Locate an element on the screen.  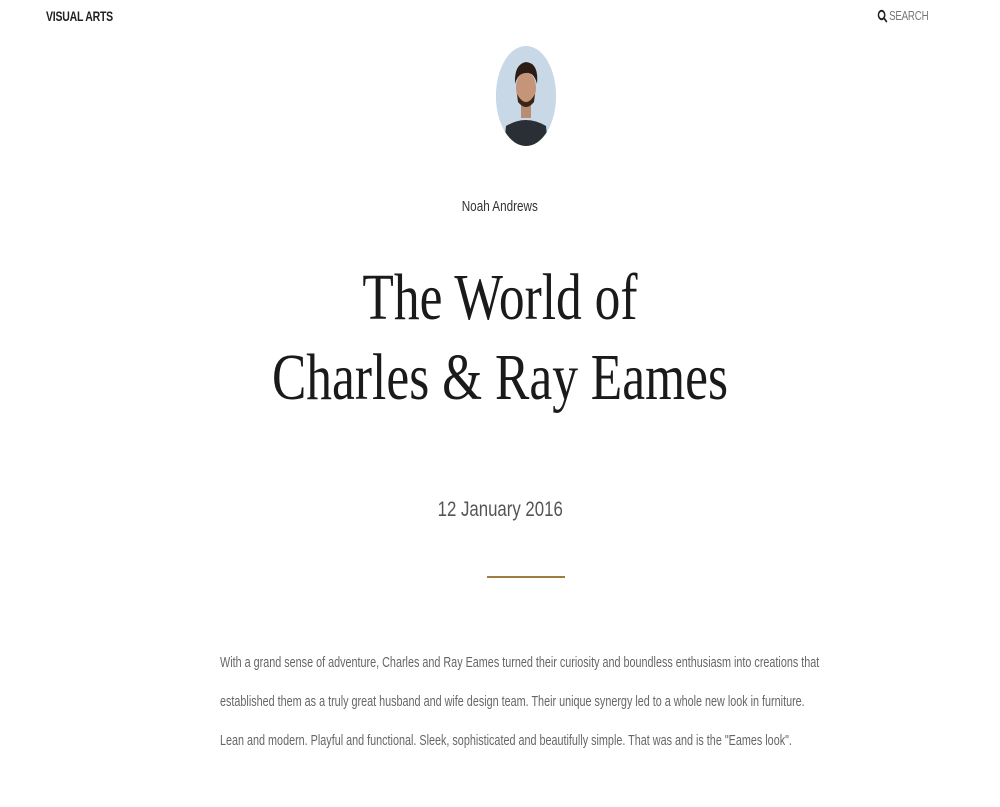
author-portrait-image is located at coordinates (526, 96).